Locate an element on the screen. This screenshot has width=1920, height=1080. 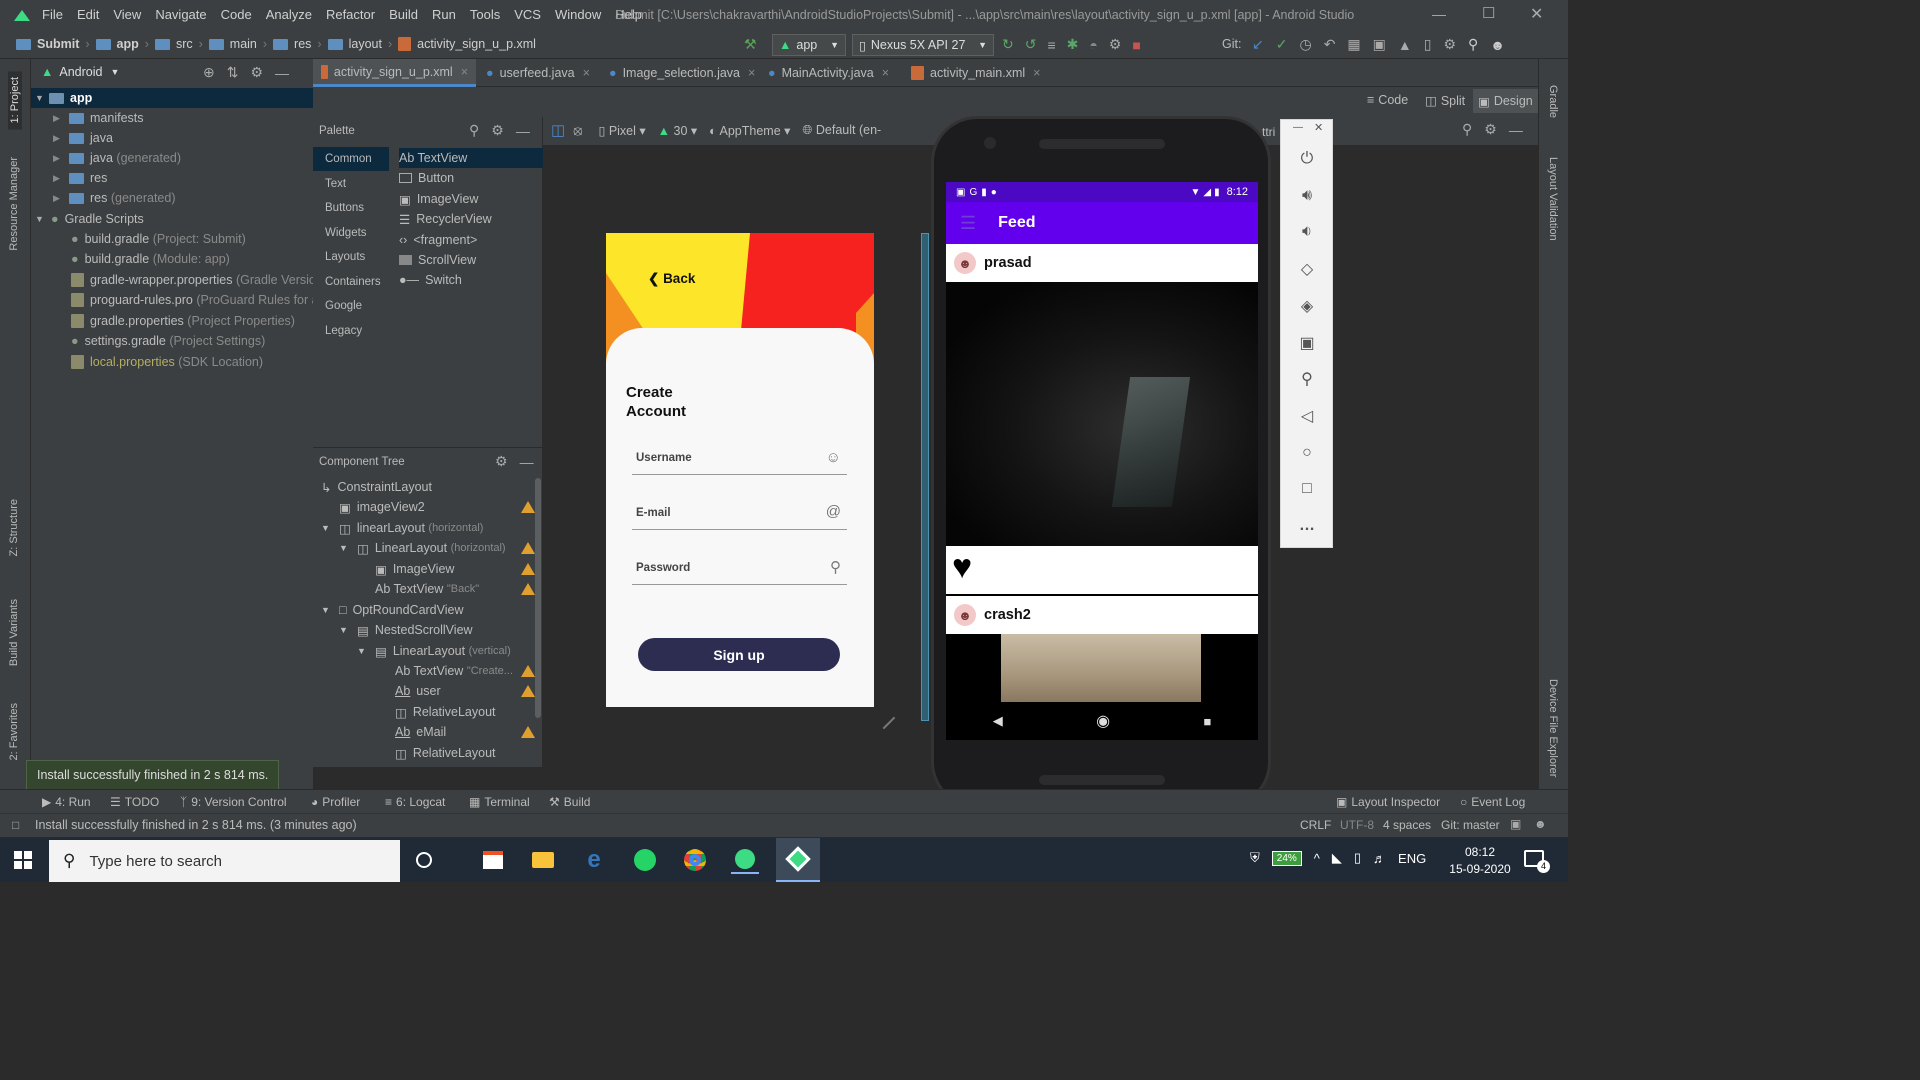
tree-item-build-gradle-module: ● build.gradle (Module: app) is located at coordinates (130, 259).